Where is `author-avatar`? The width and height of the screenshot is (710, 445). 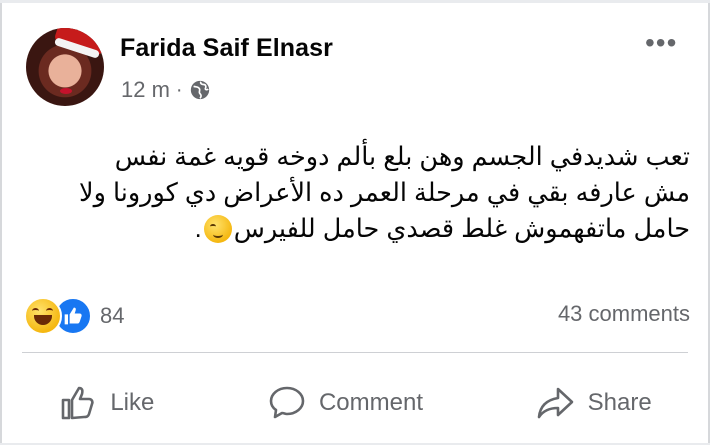 author-avatar is located at coordinates (65, 67).